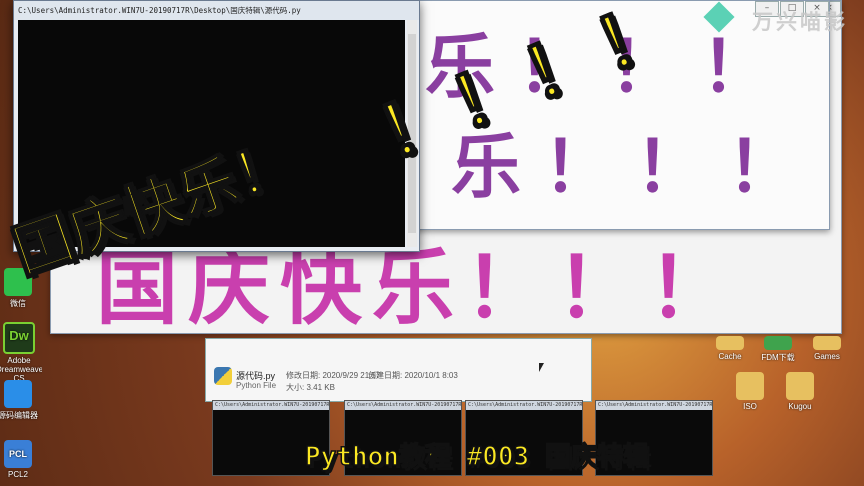  I want to click on pcl2-icon: PCL, so click(18, 454).